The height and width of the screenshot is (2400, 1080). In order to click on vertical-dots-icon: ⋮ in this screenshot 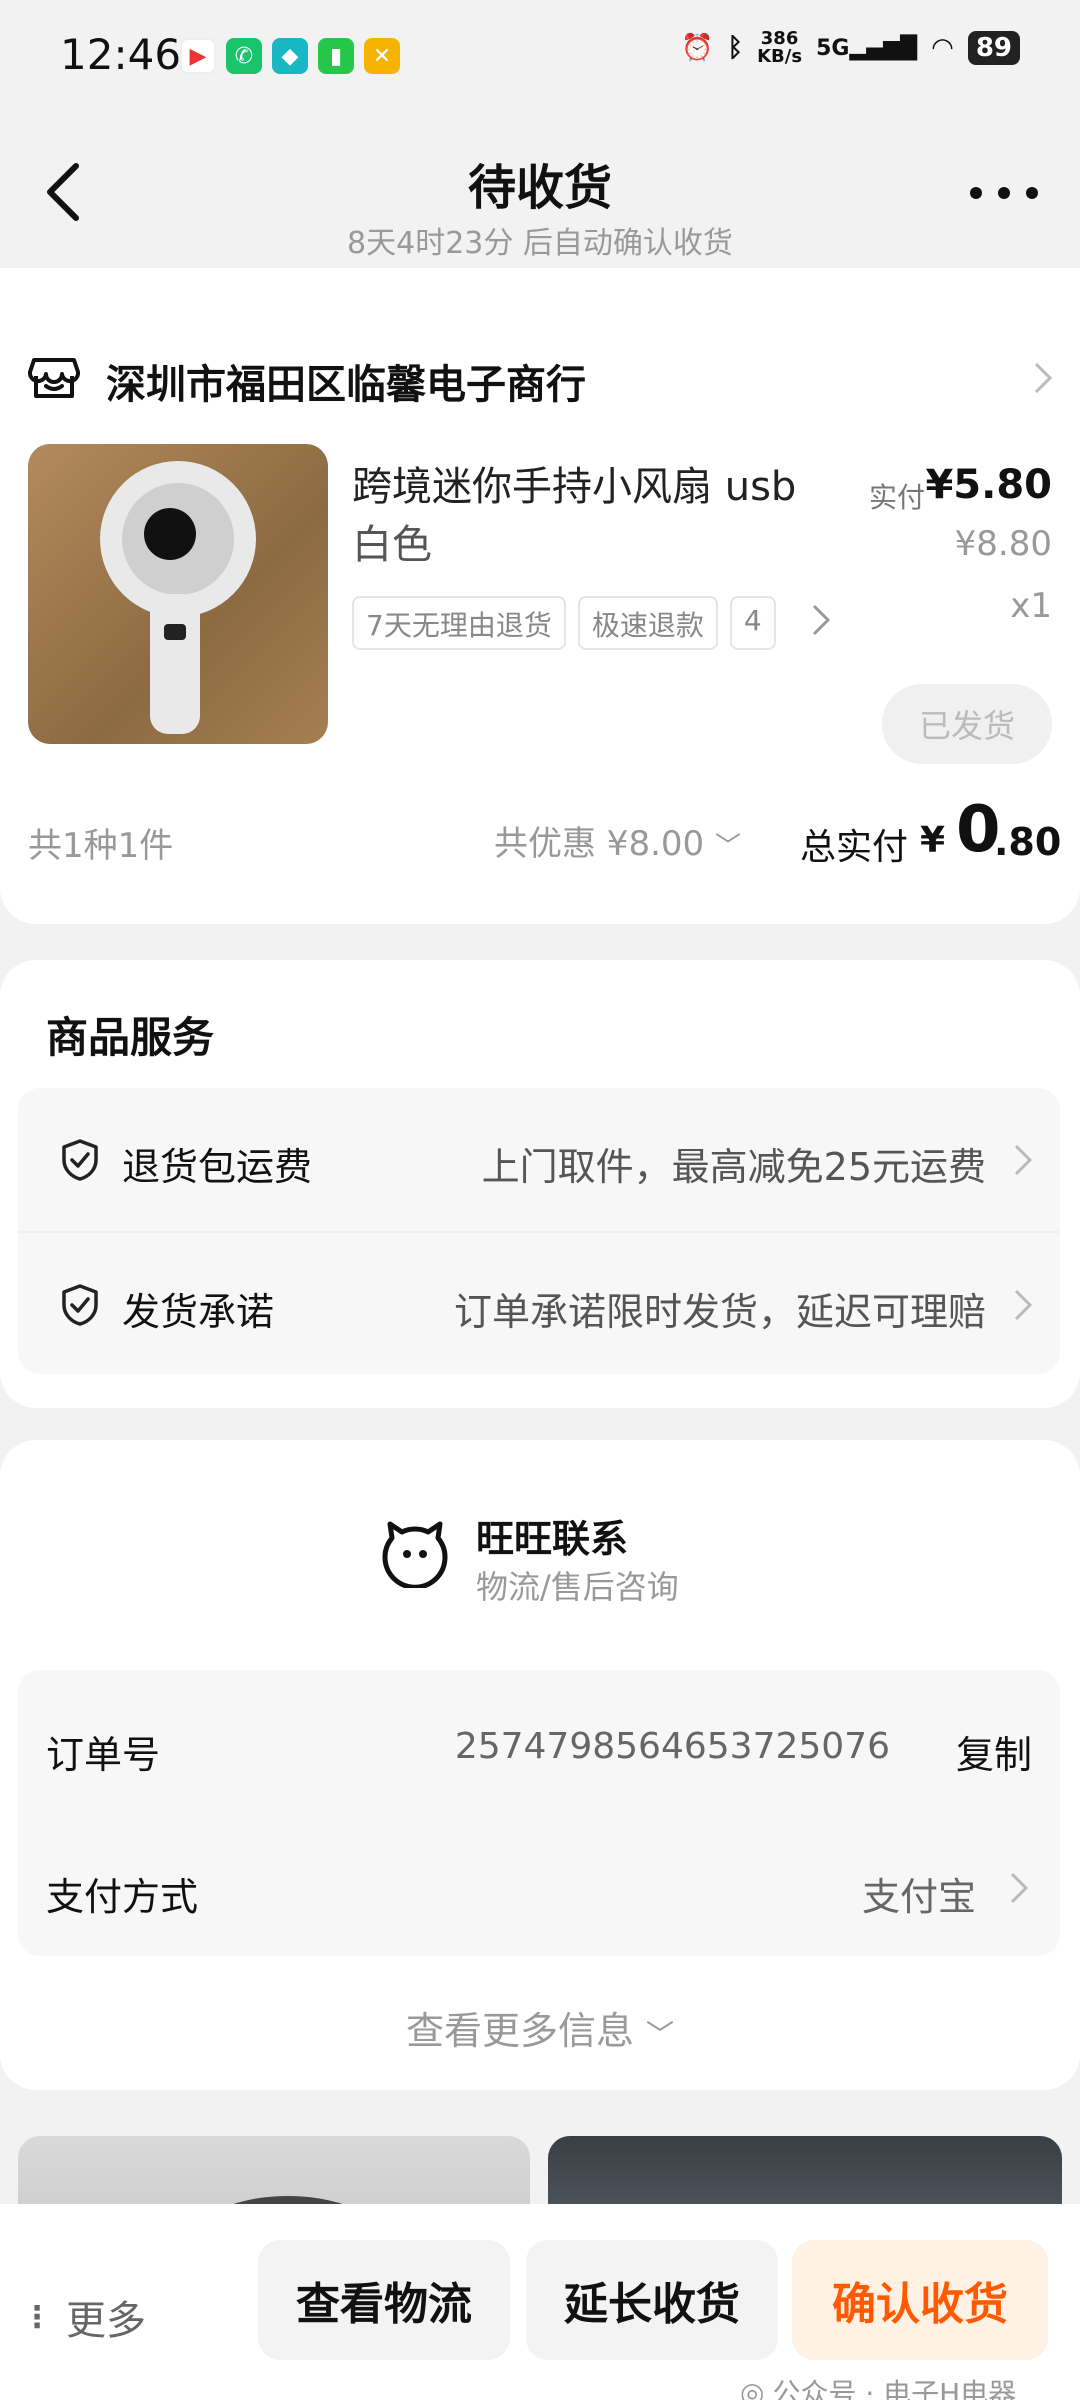, I will do `click(37, 2317)`.